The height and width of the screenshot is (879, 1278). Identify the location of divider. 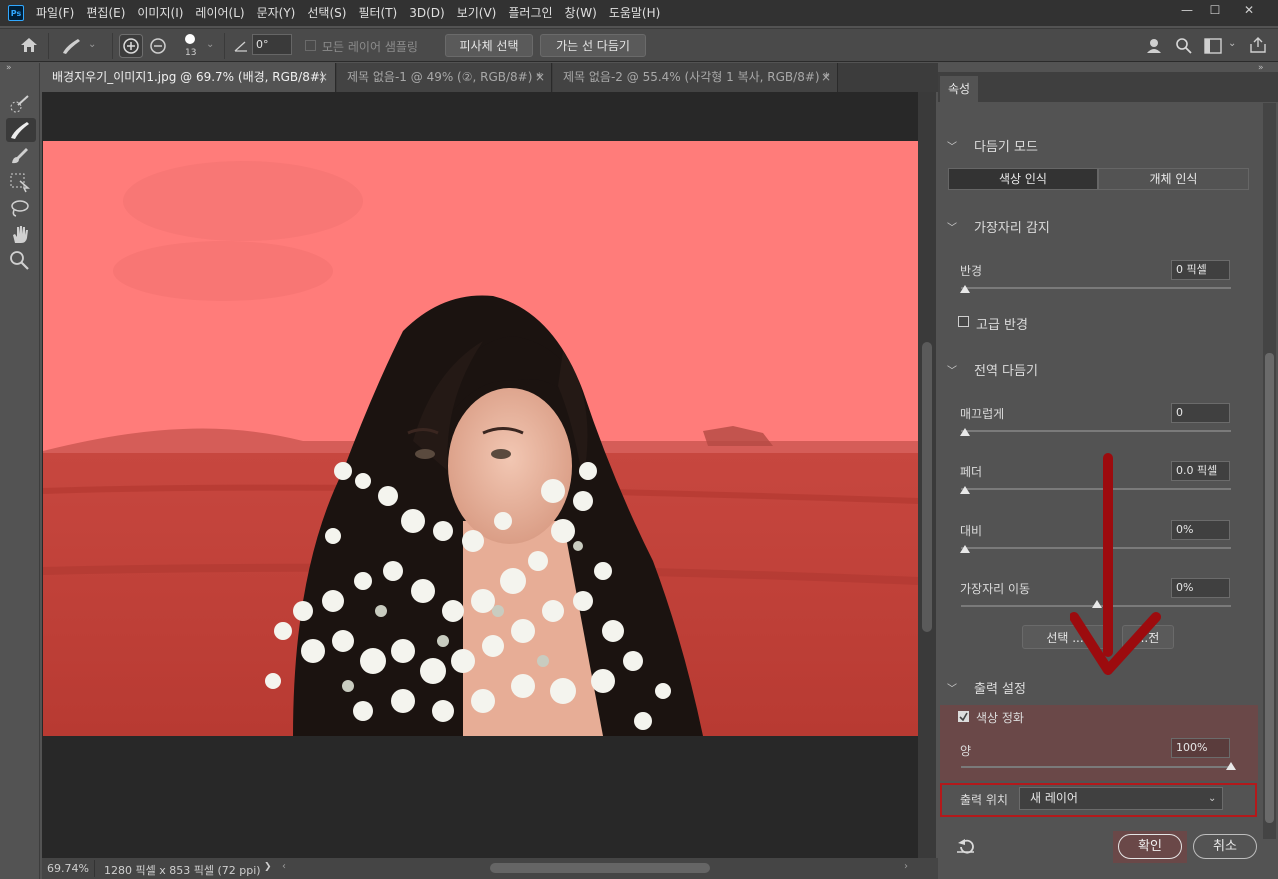
(48, 46).